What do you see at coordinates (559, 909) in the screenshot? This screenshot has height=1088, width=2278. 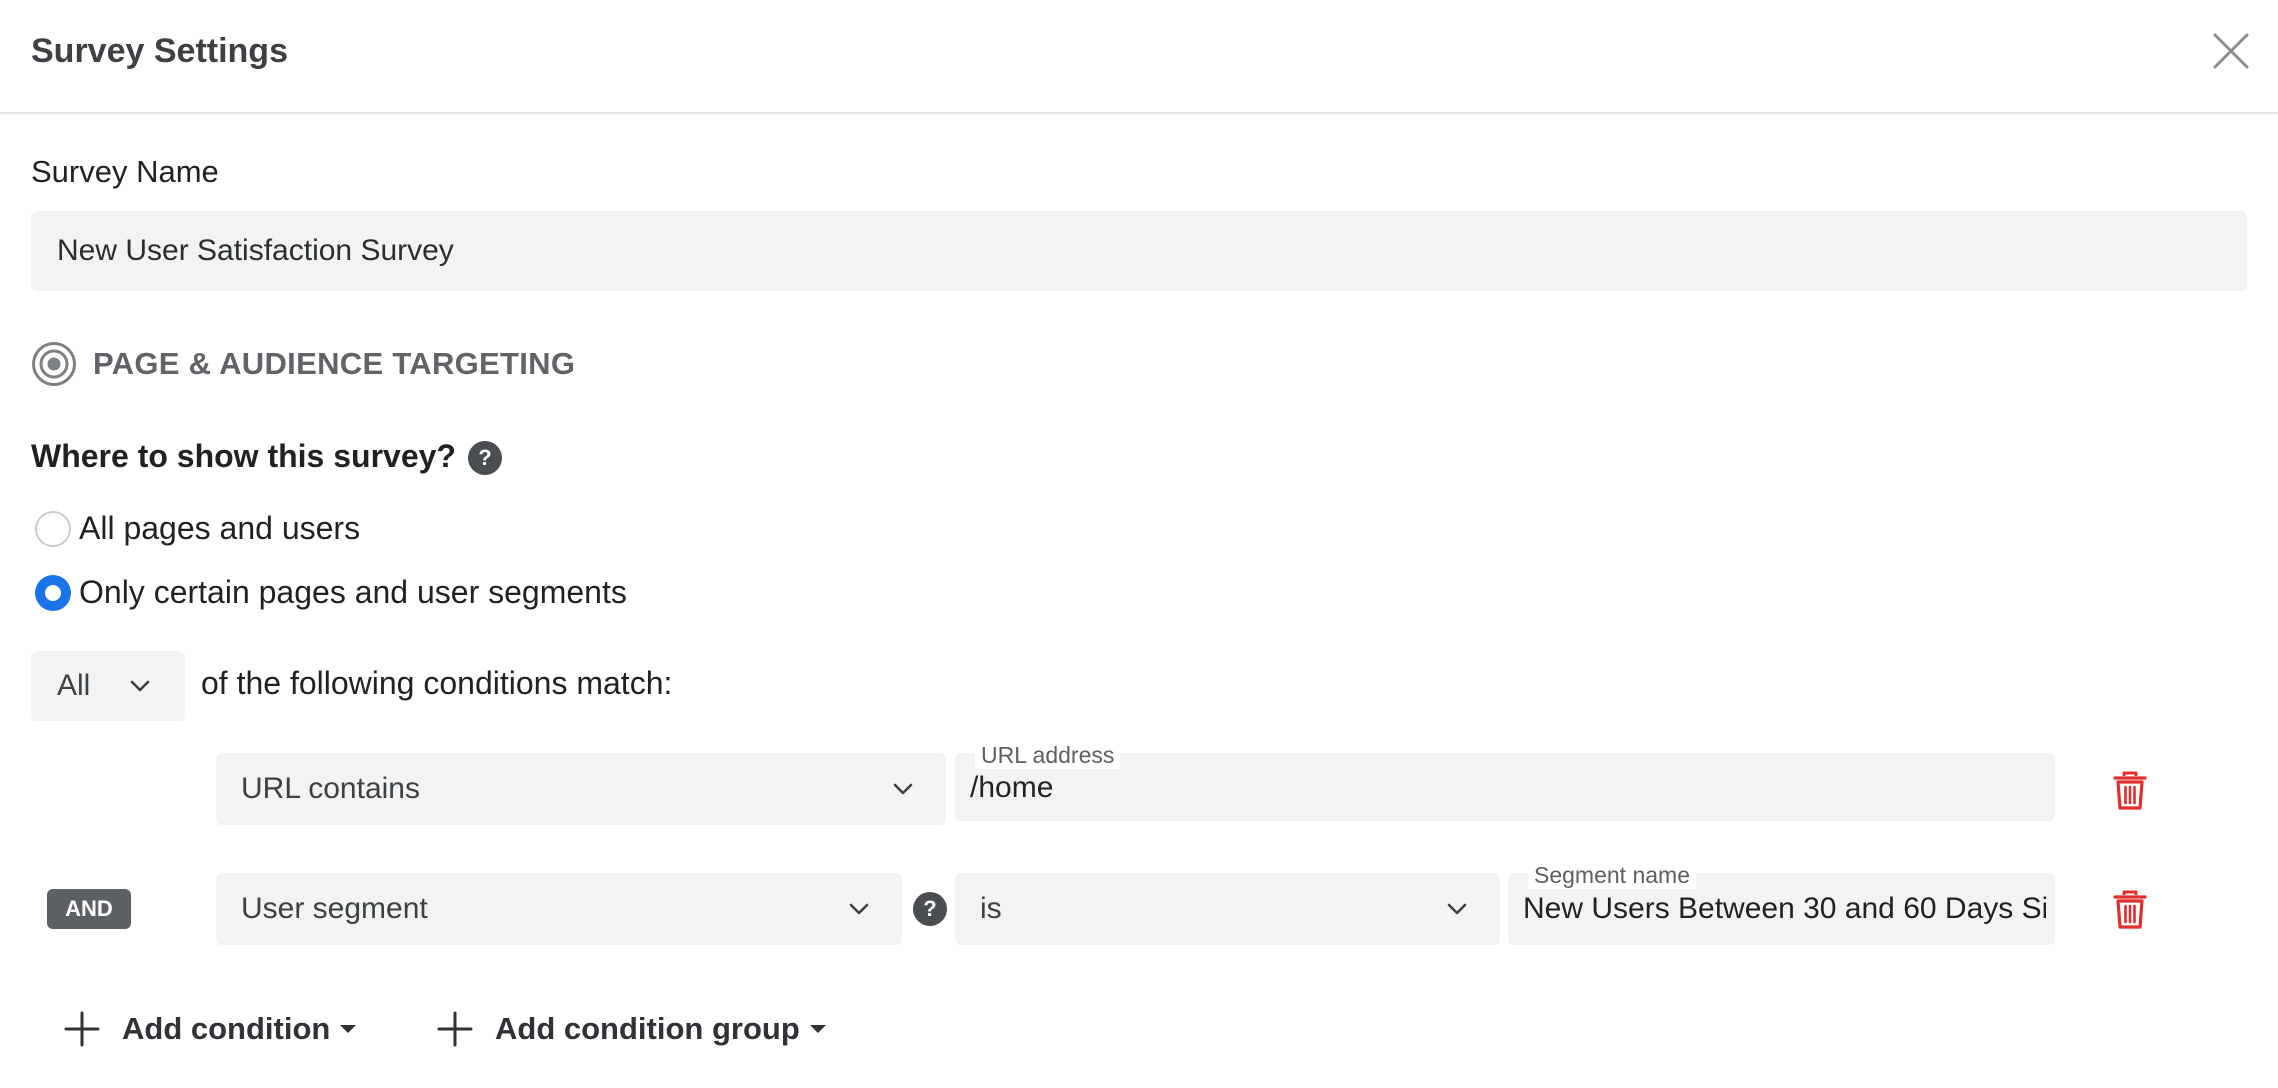 I see `condition-type-select: User segment` at bounding box center [559, 909].